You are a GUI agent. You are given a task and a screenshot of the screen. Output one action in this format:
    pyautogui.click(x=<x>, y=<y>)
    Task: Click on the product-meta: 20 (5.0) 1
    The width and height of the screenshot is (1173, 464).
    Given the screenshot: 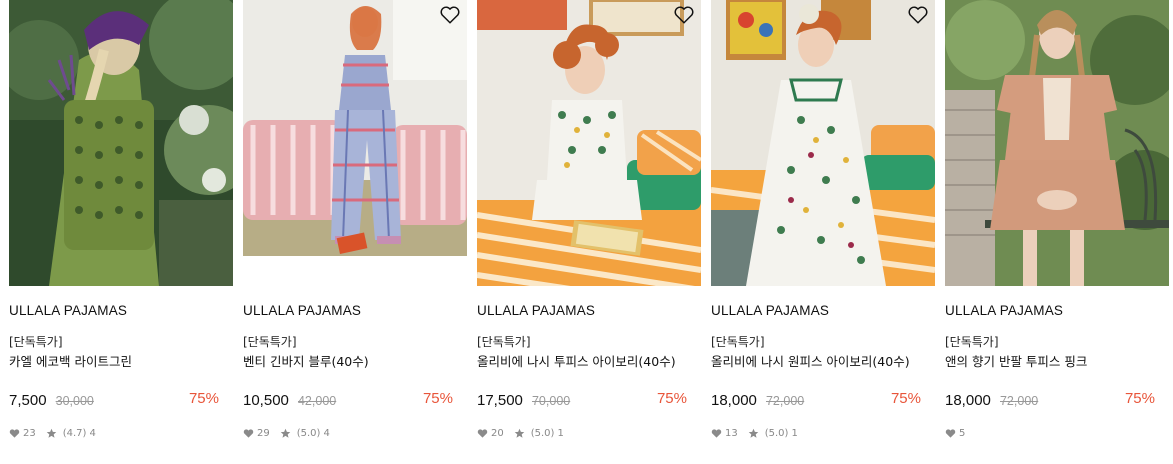 What is the action you would take?
    pyautogui.click(x=520, y=433)
    